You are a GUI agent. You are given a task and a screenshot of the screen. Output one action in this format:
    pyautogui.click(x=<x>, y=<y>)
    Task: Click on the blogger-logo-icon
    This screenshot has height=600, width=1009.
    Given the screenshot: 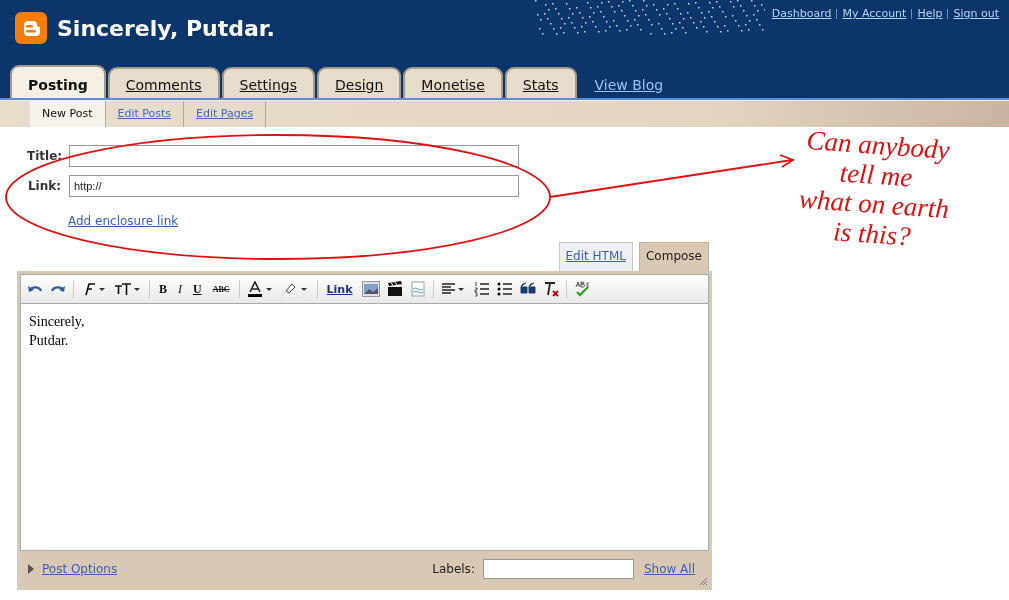 What is the action you would take?
    pyautogui.click(x=31, y=28)
    